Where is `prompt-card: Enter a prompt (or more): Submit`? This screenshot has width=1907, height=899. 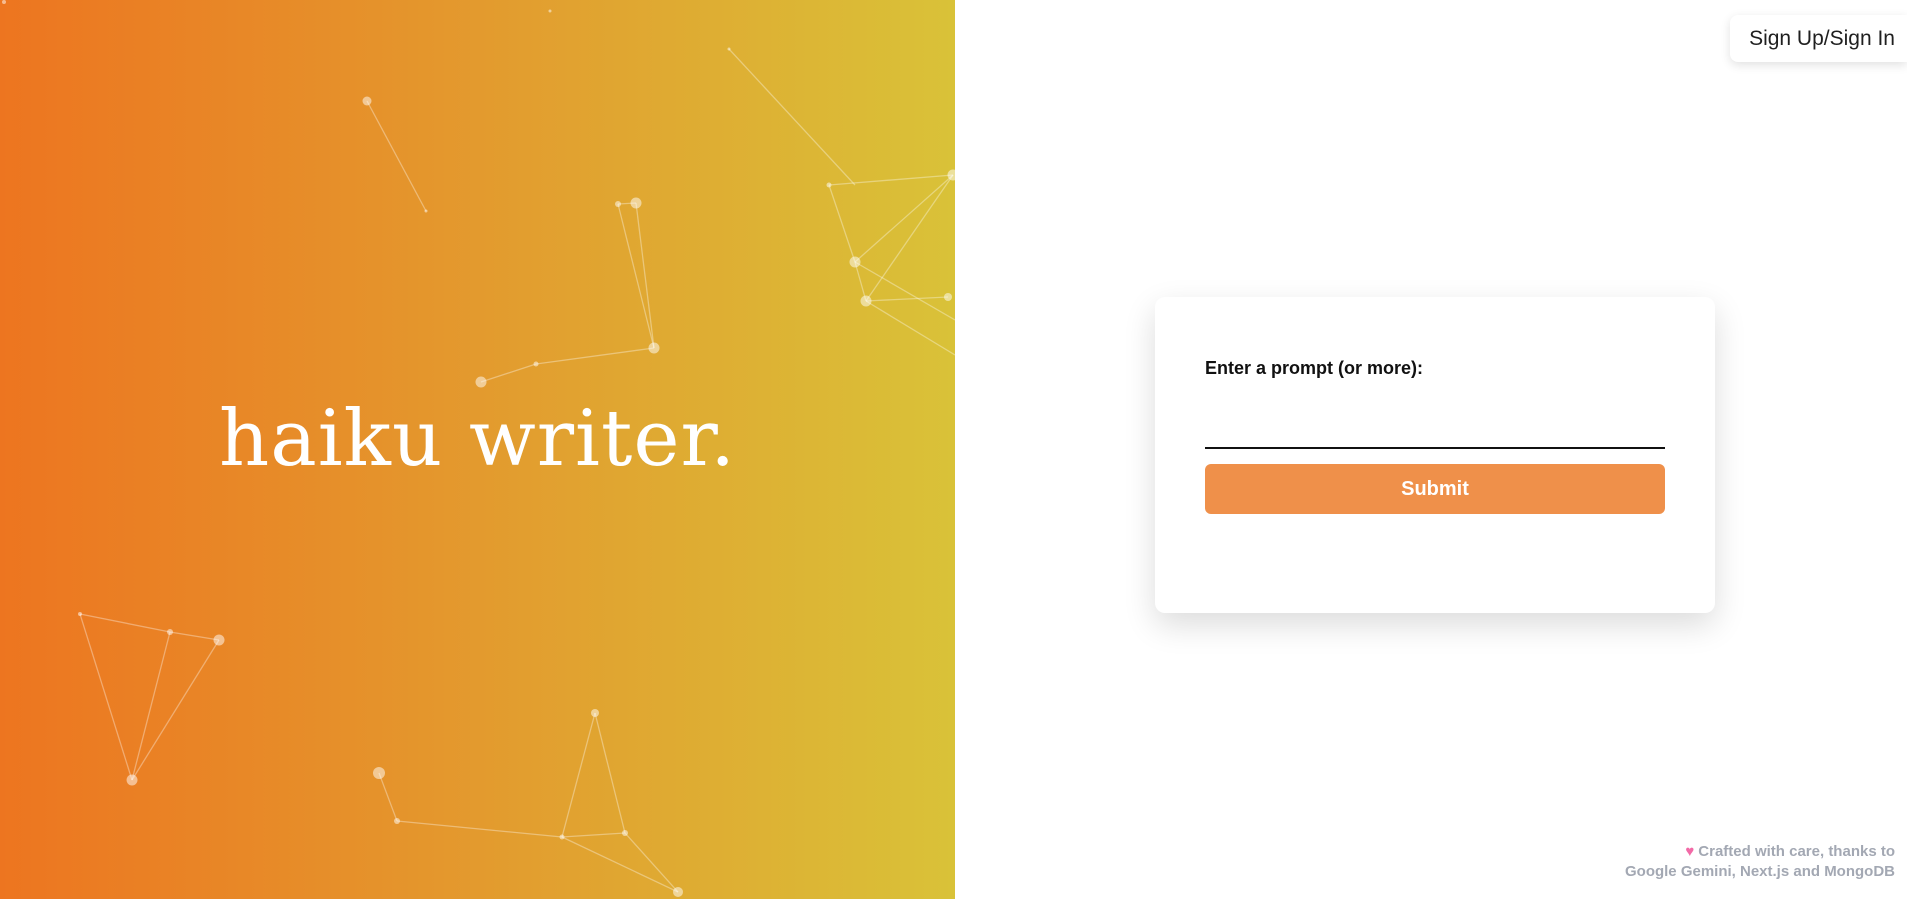
prompt-card: Enter a prompt (or more): Submit is located at coordinates (1435, 455).